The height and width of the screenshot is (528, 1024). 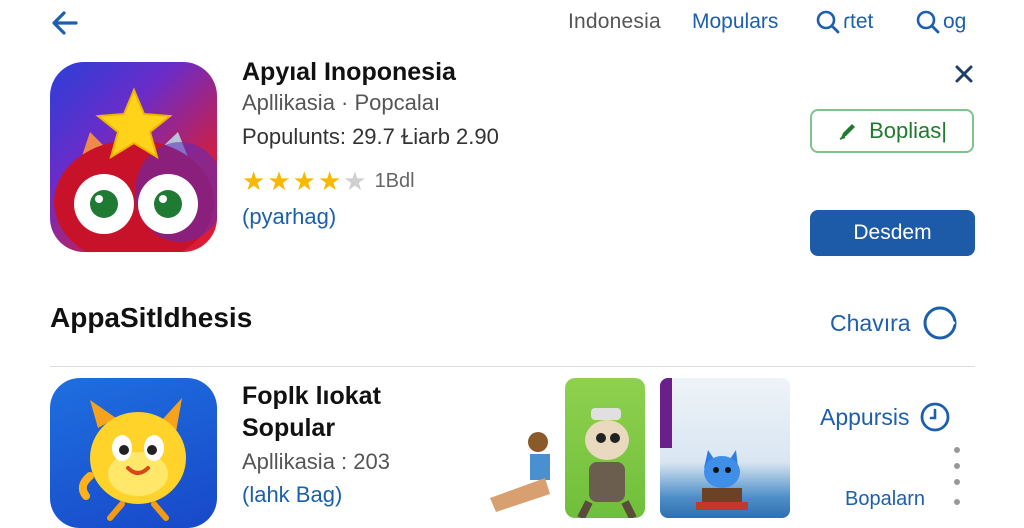 I want to click on close-icon, so click(x=964, y=74).